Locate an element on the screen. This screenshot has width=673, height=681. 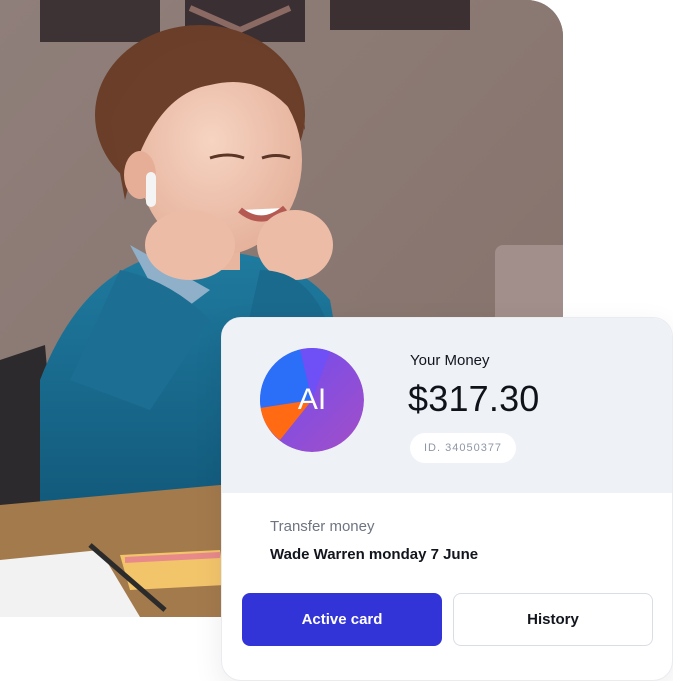
transfer-detail: Wade Warren monday 7 June is located at coordinates (374, 554).